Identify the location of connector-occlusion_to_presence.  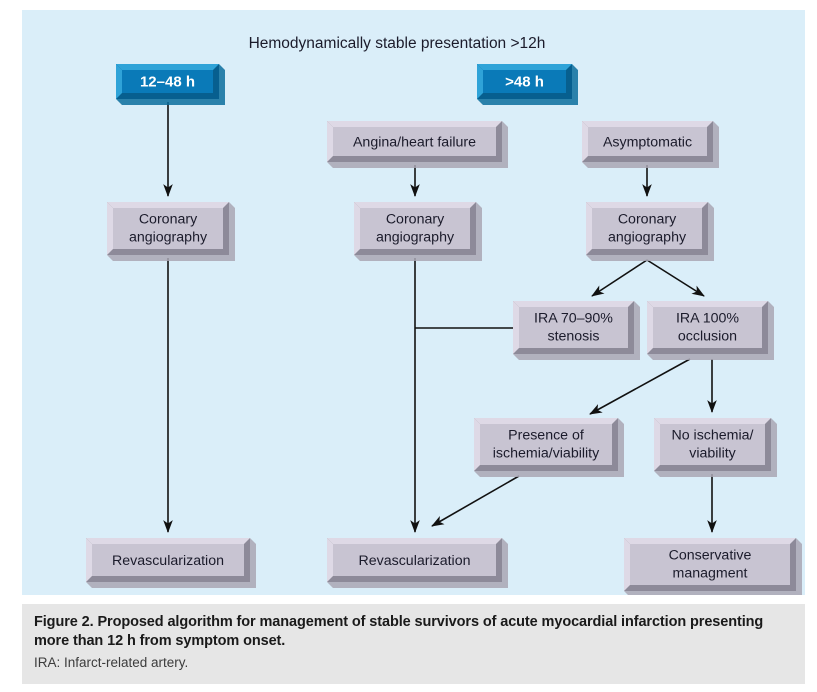
(640, 386).